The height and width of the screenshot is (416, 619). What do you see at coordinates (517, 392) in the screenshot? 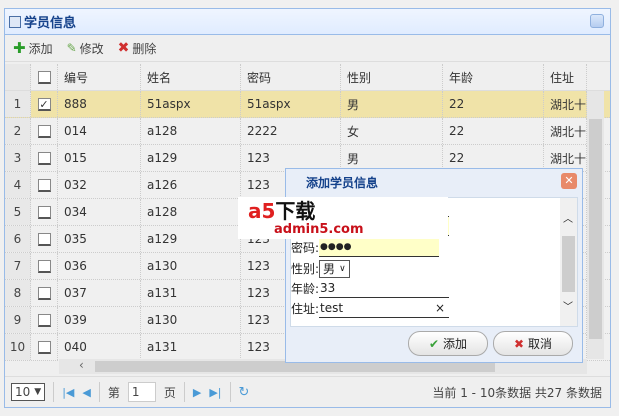
I see `pager-info: 当前 1 - 10条数据 共27 条数据` at bounding box center [517, 392].